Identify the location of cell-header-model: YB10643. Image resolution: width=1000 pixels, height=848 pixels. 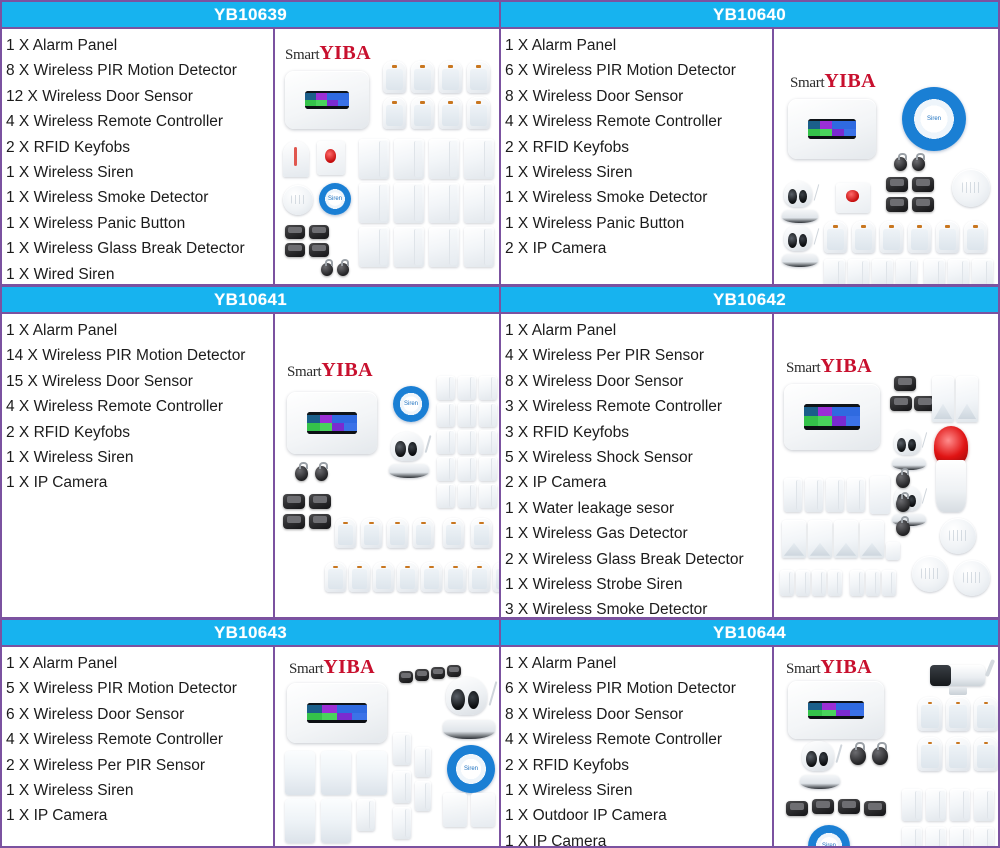
(250, 633).